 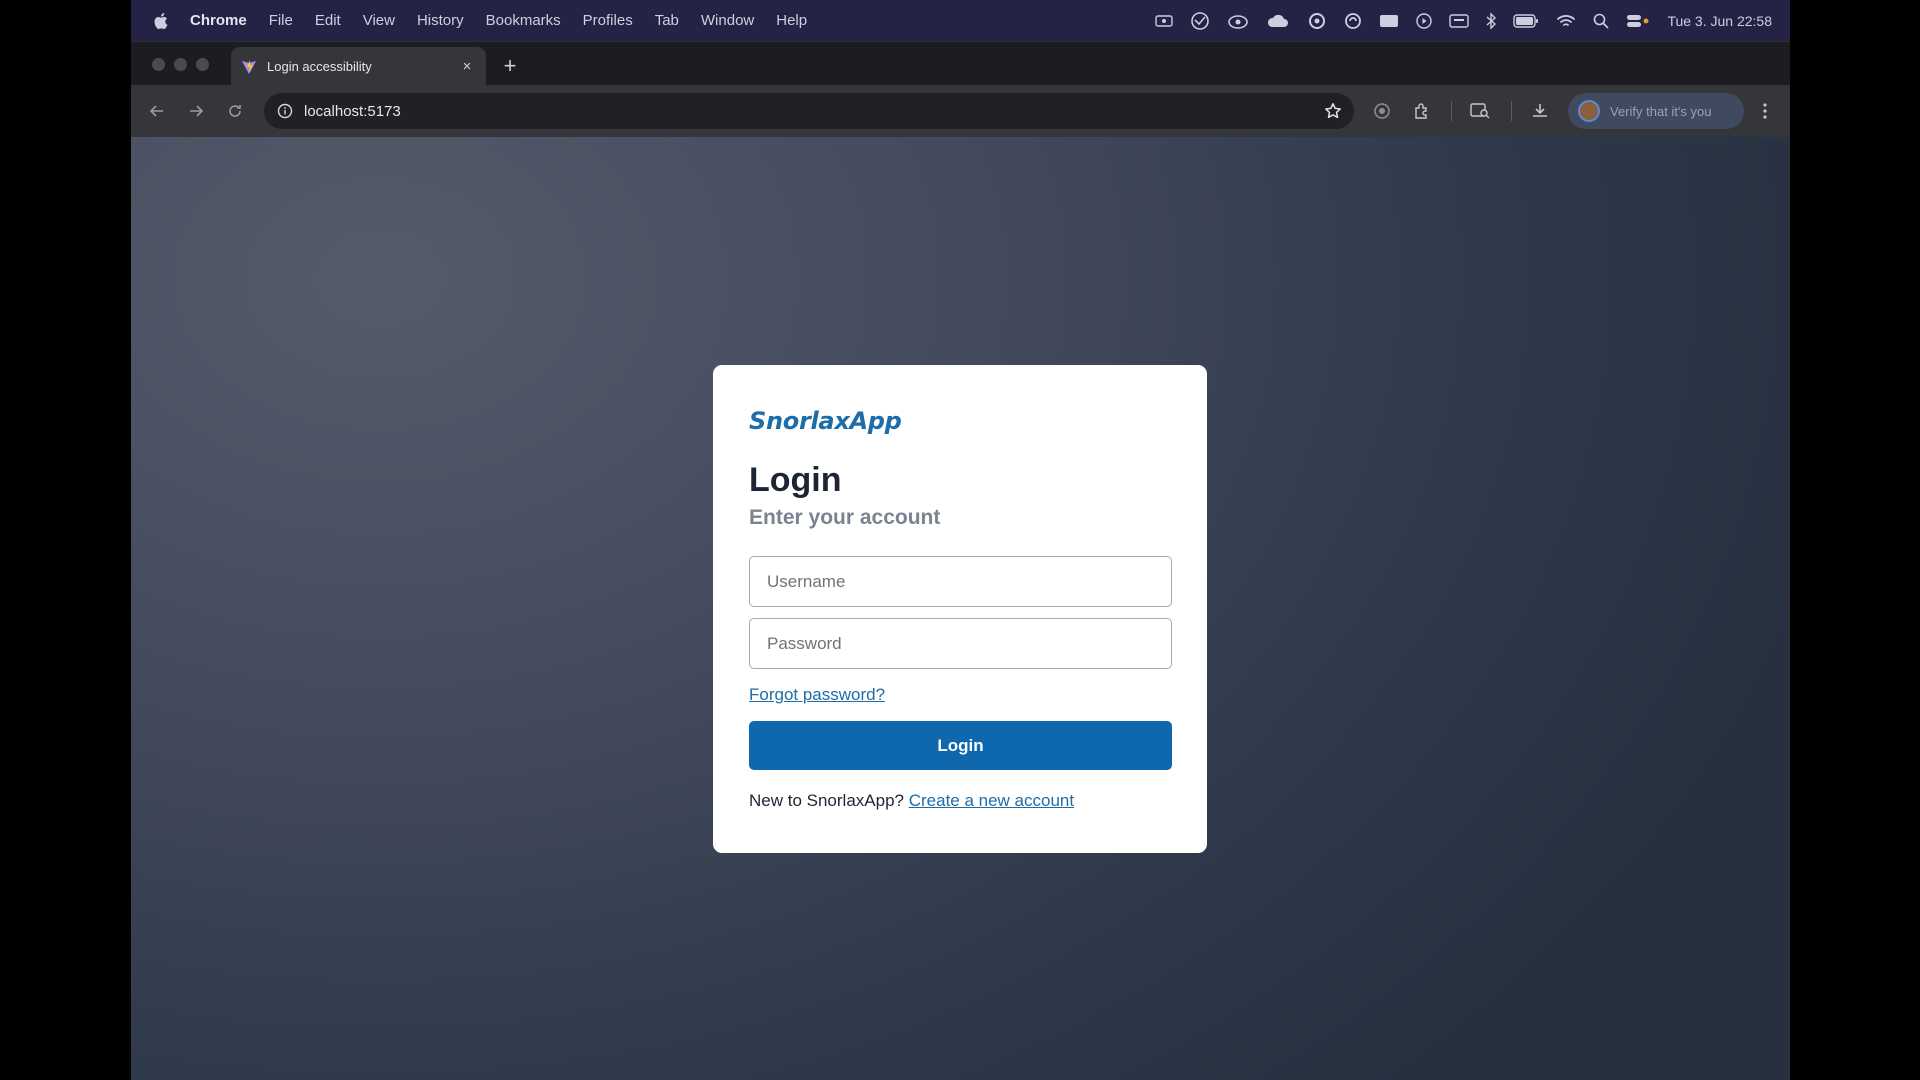 What do you see at coordinates (845, 517) in the screenshot?
I see `page-subtitle: Enter your account` at bounding box center [845, 517].